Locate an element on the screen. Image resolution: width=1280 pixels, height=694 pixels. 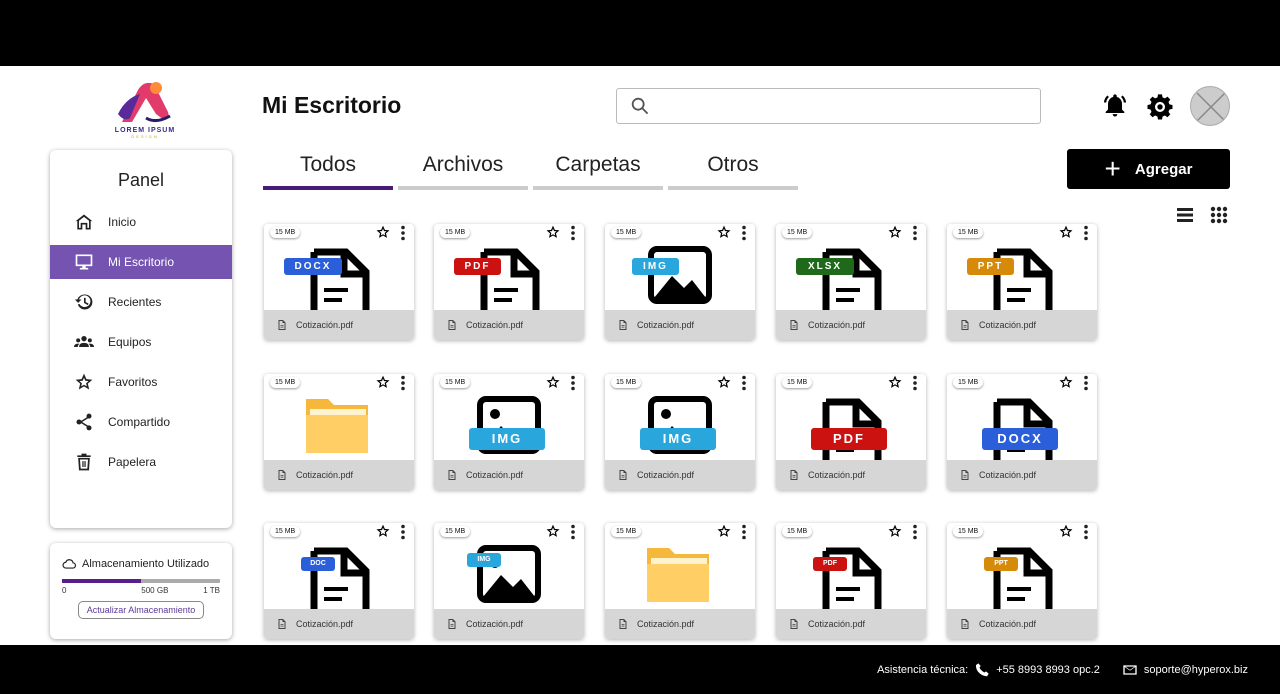
tab-archivos: Archivos is located at coordinates (463, 170).